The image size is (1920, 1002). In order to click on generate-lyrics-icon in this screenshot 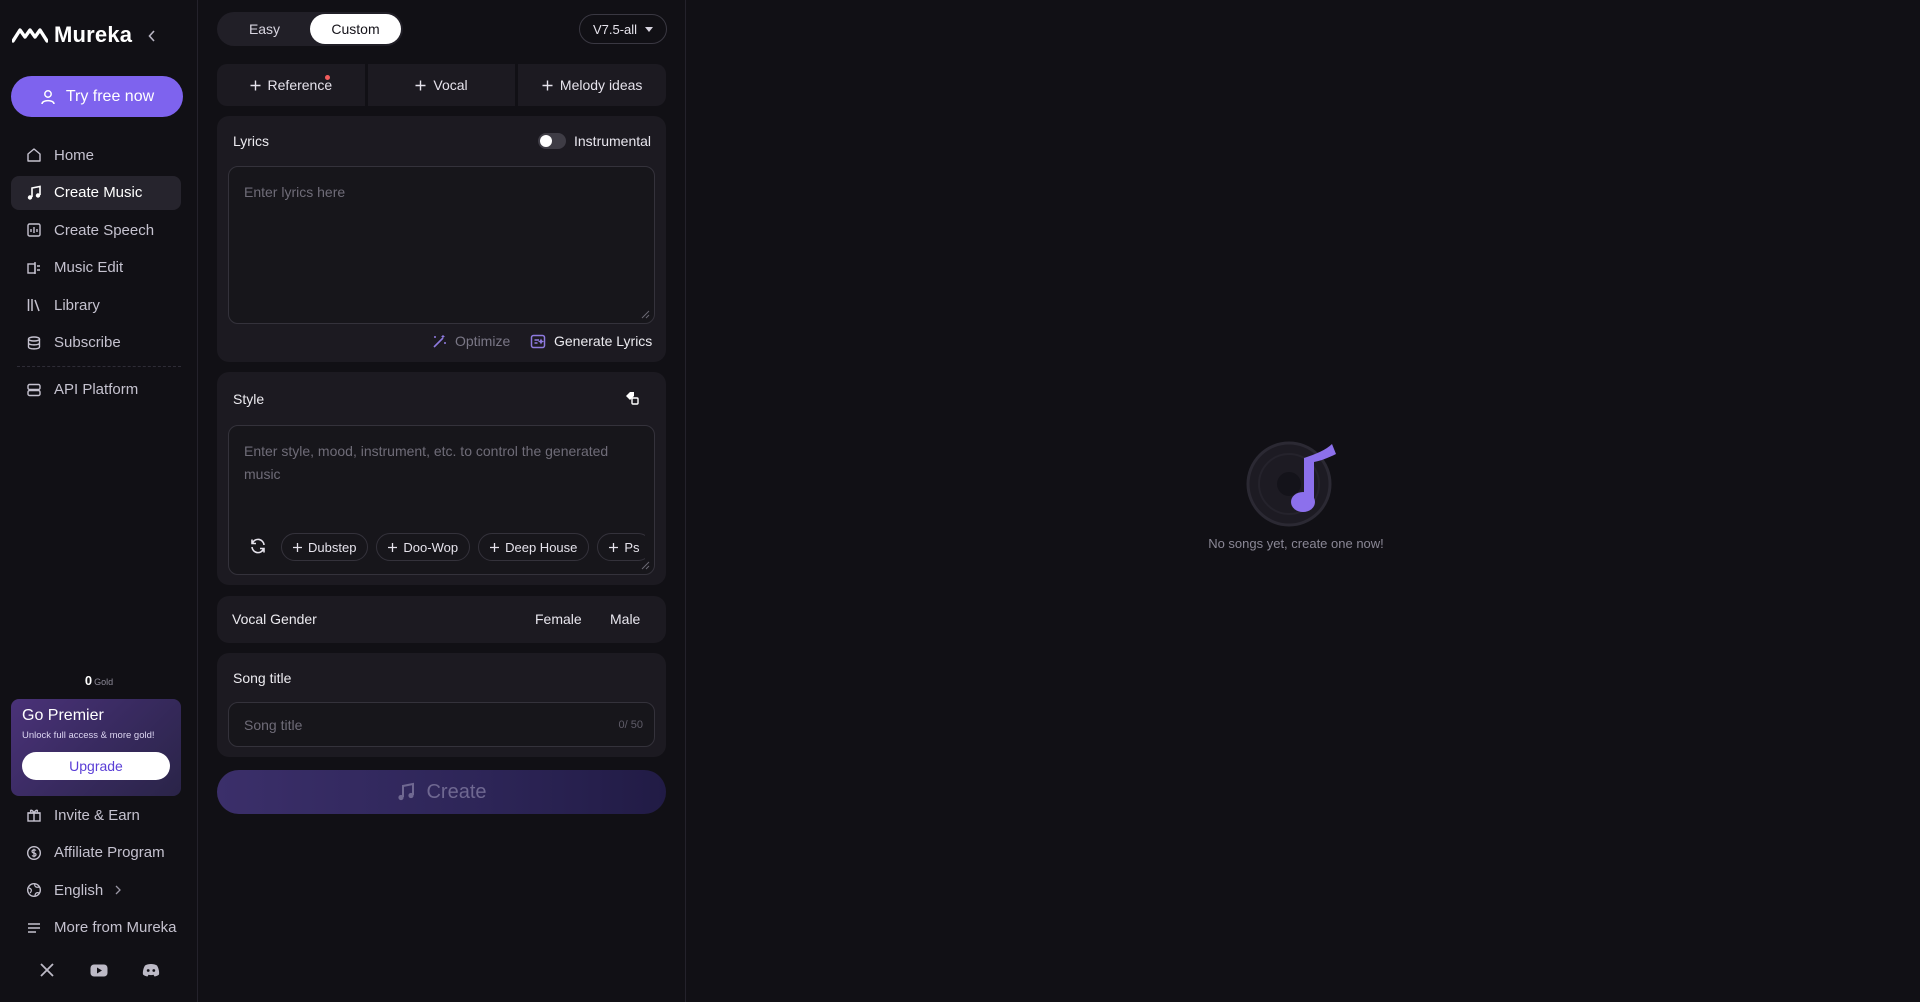, I will do `click(538, 341)`.